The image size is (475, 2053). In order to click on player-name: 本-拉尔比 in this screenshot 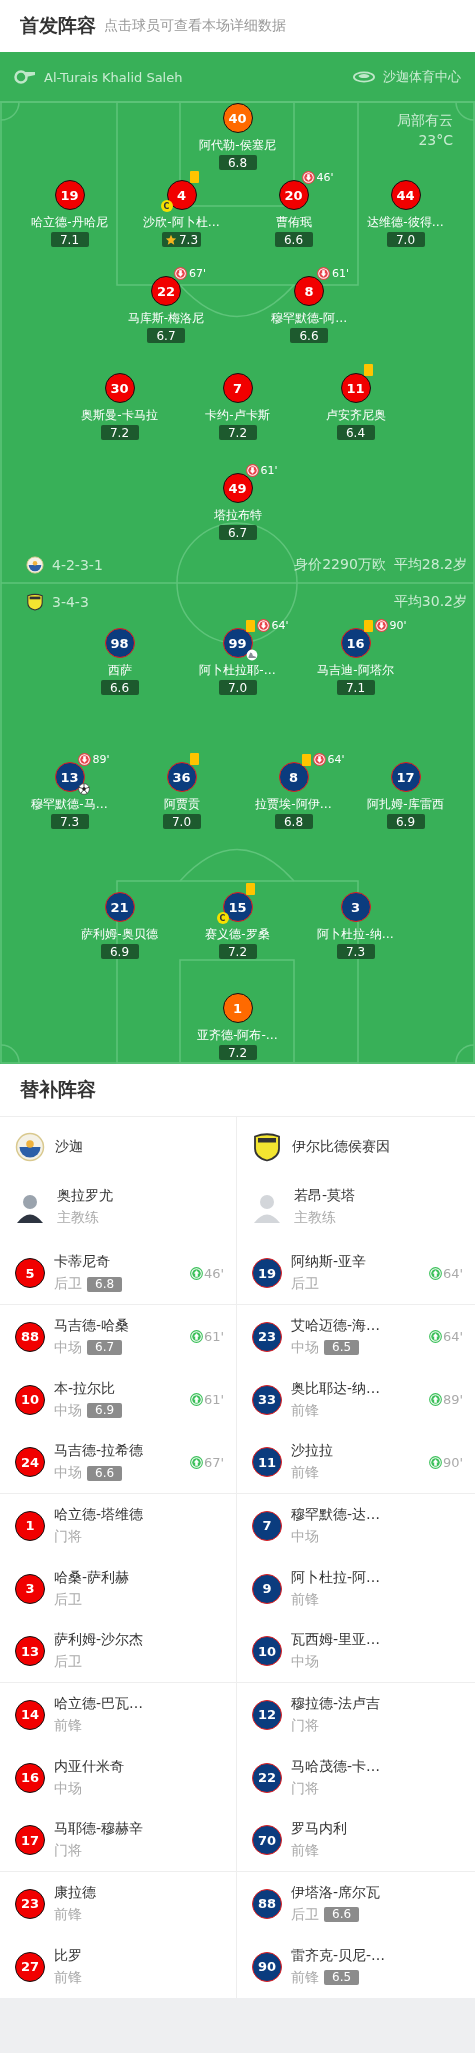, I will do `click(117, 1388)`.